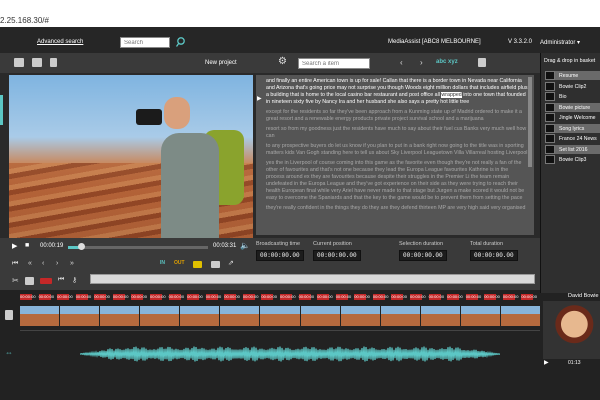  Describe the element at coordinates (560, 42) in the screenshot. I see `user-menu: Administrator ▾` at that location.